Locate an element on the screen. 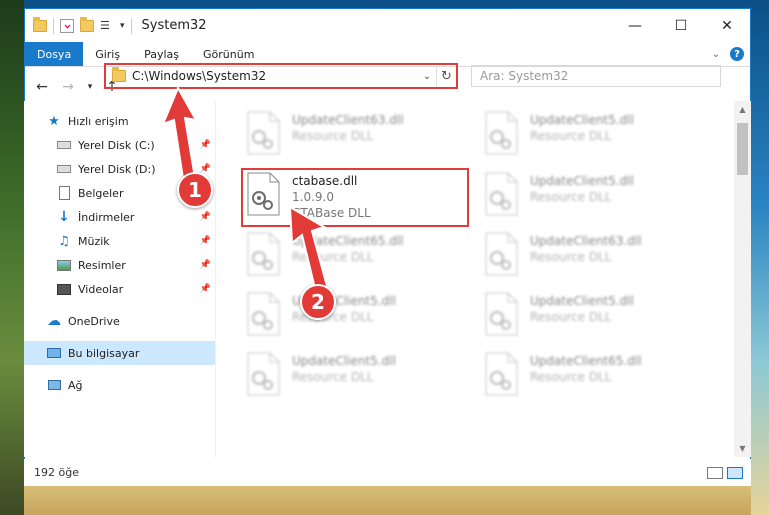 Image resolution: width=769 pixels, height=515 pixels. nav-item-label: Müzik is located at coordinates (94, 241).